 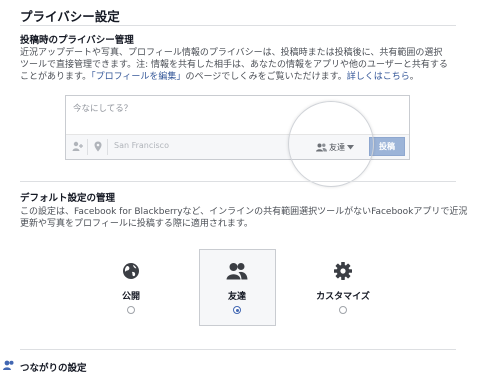 I want to click on option-label-friends: 友達, so click(x=236, y=297).